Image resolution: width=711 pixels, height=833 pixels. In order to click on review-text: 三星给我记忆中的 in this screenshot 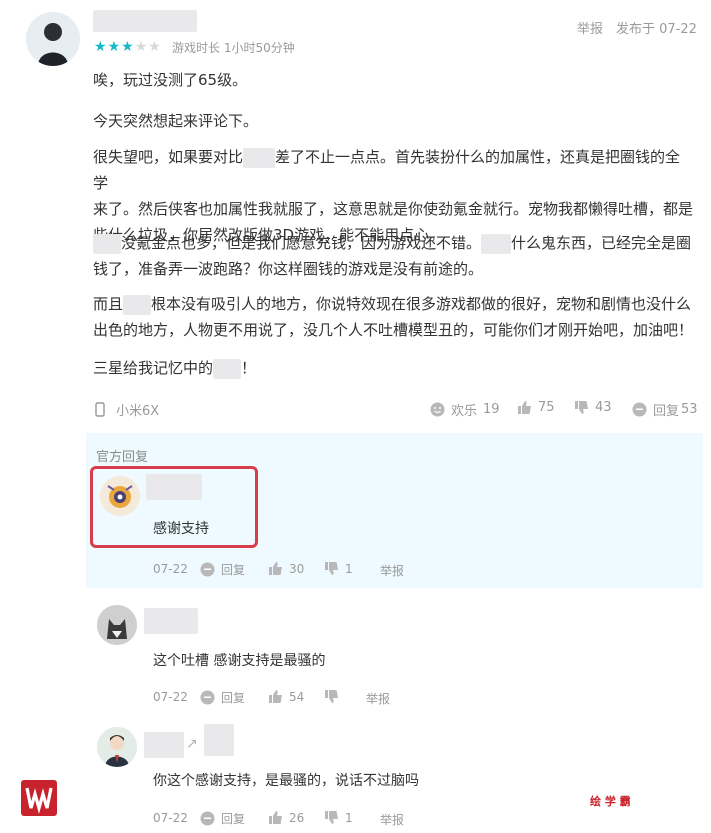, I will do `click(153, 368)`.